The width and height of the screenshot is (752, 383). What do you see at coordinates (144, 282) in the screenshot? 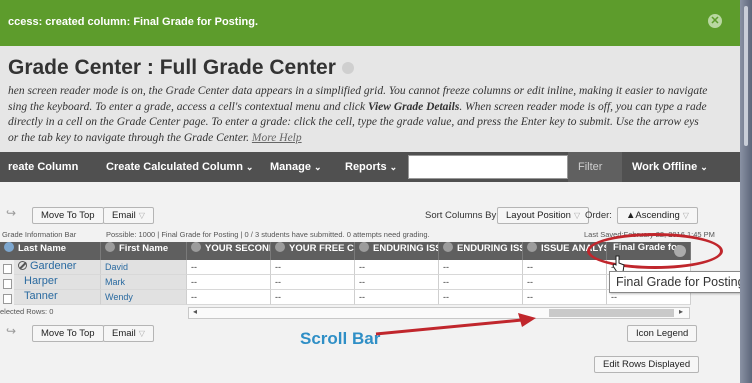
I see `table-cell-first-name: Mark` at bounding box center [144, 282].